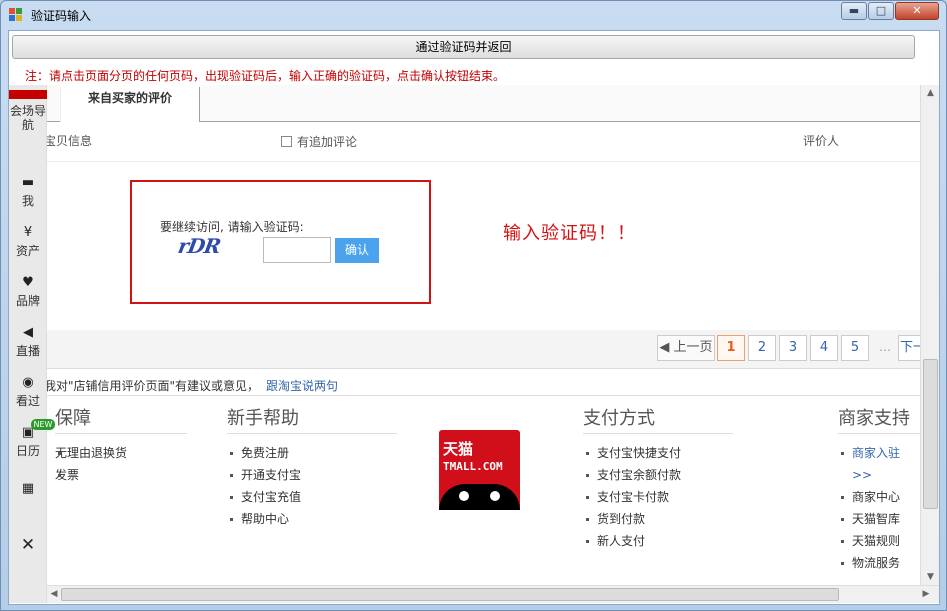 This screenshot has width=947, height=611. Describe the element at coordinates (854, 11) in the screenshot. I see `minimize-button: ▬` at that location.